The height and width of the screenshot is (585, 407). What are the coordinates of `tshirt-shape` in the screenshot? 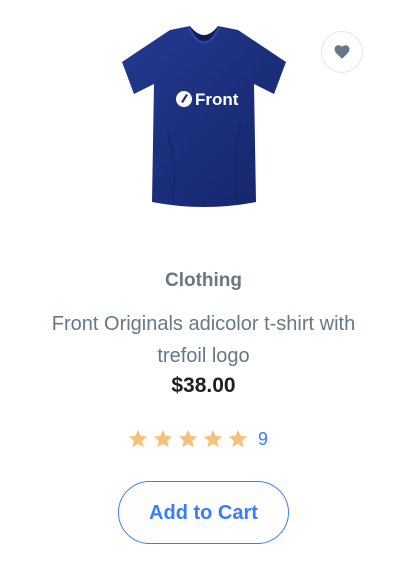 It's located at (204, 116).